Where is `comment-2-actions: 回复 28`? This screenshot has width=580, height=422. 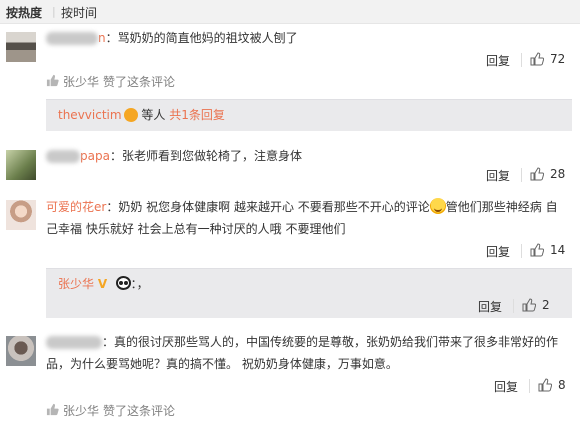
comment-2-actions: 回复 28 is located at coordinates (531, 176).